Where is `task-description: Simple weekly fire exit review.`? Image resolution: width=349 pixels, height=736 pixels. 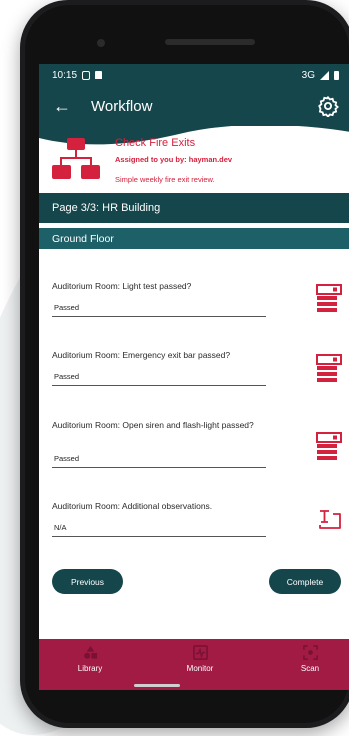
task-description: Simple weekly fire exit review. is located at coordinates (165, 179).